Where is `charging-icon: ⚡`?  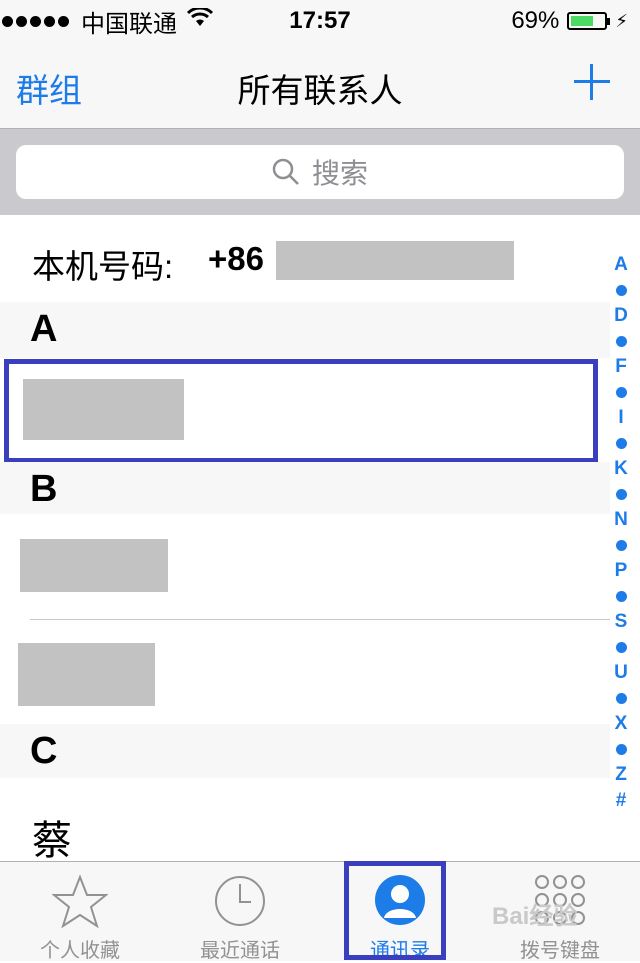
charging-icon: ⚡ is located at coordinates (621, 20).